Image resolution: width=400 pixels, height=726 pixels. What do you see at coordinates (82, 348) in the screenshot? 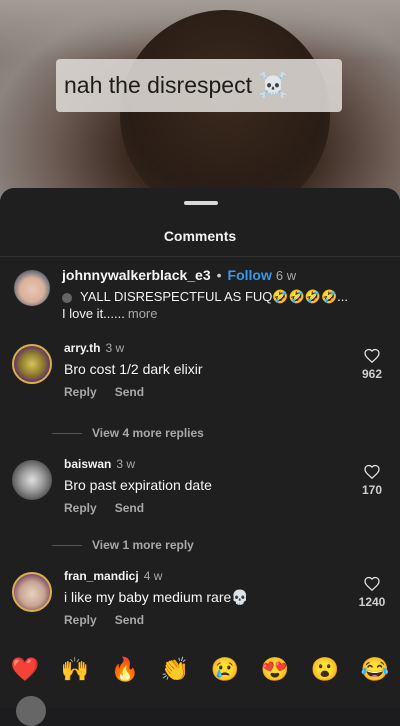
I see `comment-username: arry.th` at bounding box center [82, 348].